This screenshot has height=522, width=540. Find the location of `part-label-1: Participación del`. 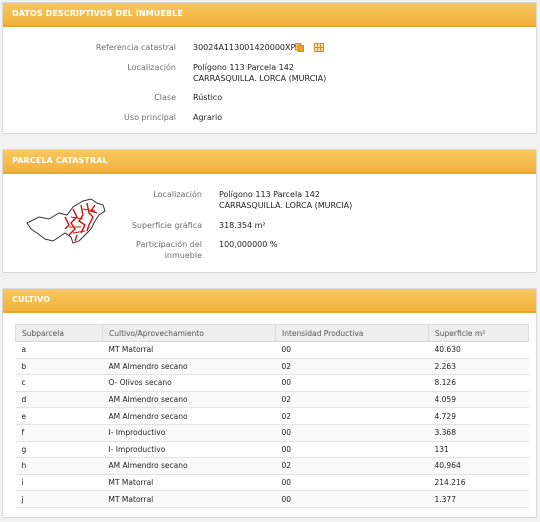

part-label-1: Participación del is located at coordinates (169, 244).